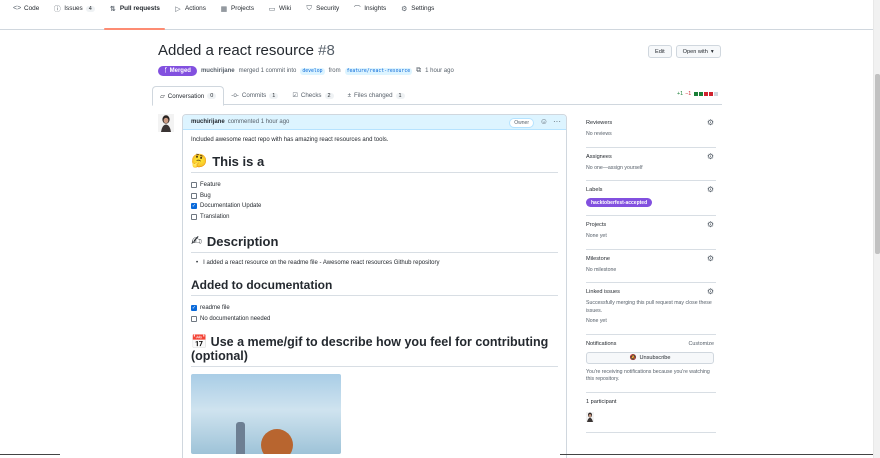 The width and height of the screenshot is (880, 458). What do you see at coordinates (439, 71) in the screenshot?
I see `merge-time: 1 hour ago` at bounding box center [439, 71].